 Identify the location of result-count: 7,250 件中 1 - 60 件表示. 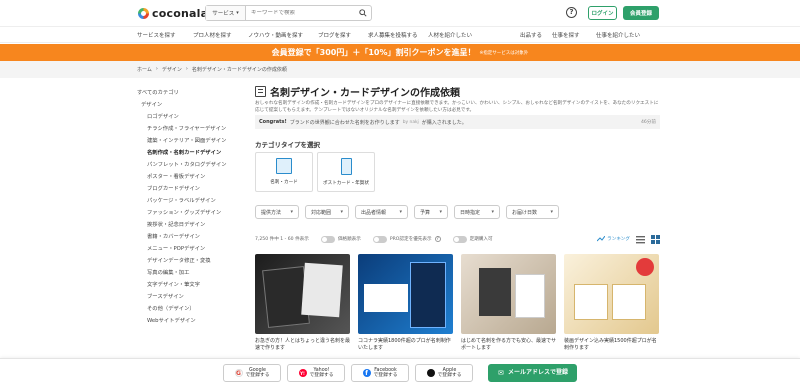
(282, 239).